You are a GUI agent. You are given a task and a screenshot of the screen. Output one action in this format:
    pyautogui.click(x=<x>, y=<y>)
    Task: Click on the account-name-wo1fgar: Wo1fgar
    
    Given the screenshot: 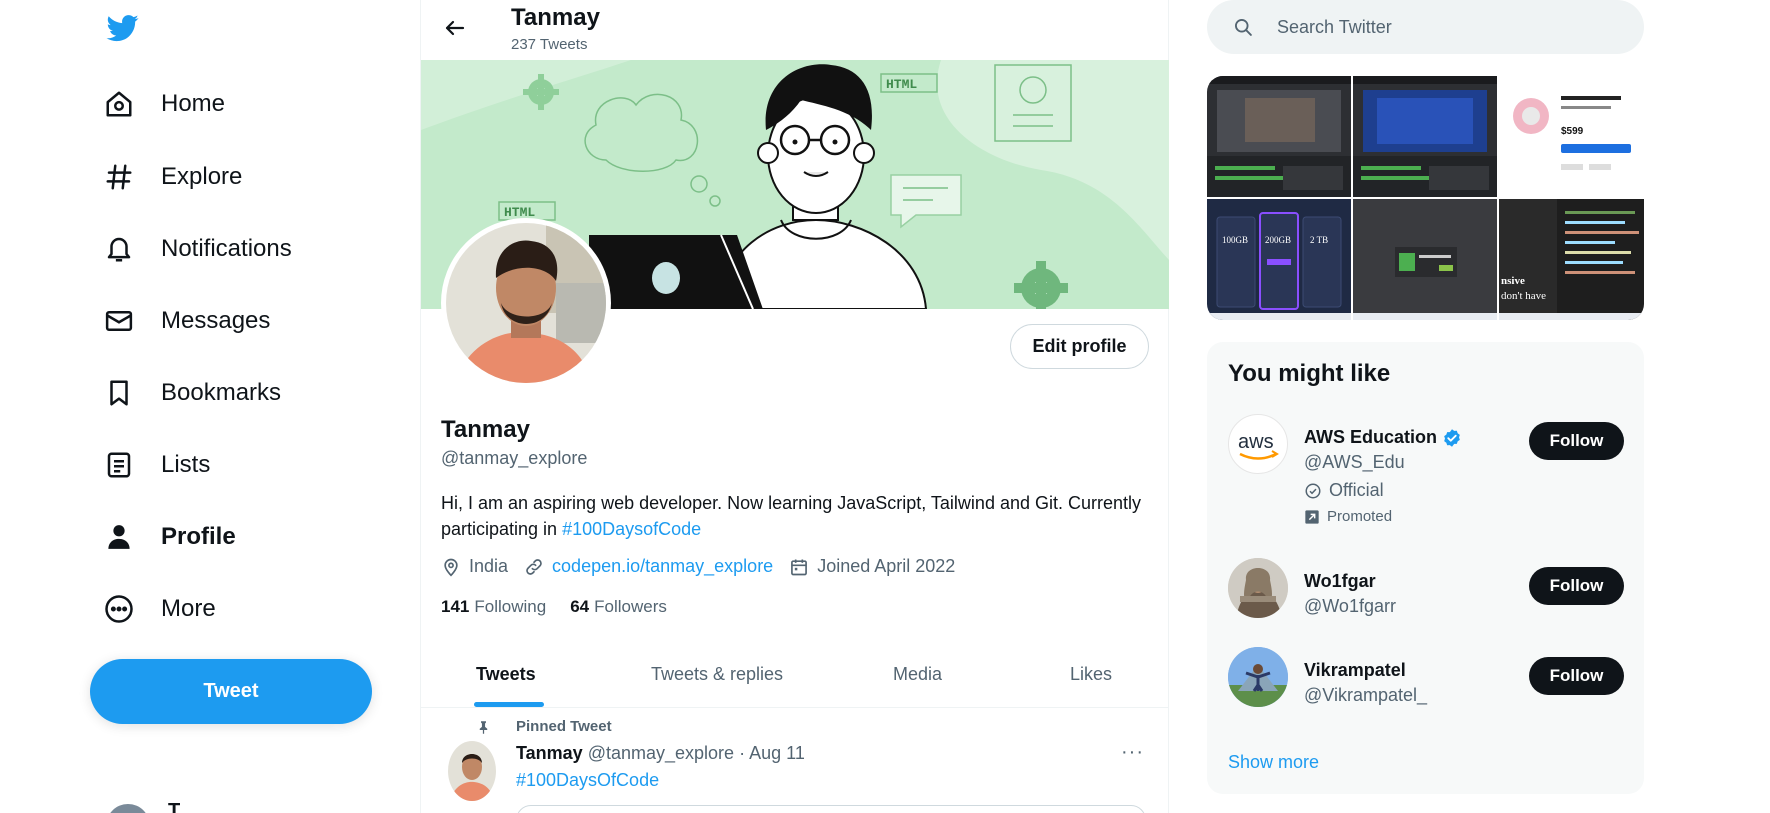 What is the action you would take?
    pyautogui.click(x=1340, y=581)
    